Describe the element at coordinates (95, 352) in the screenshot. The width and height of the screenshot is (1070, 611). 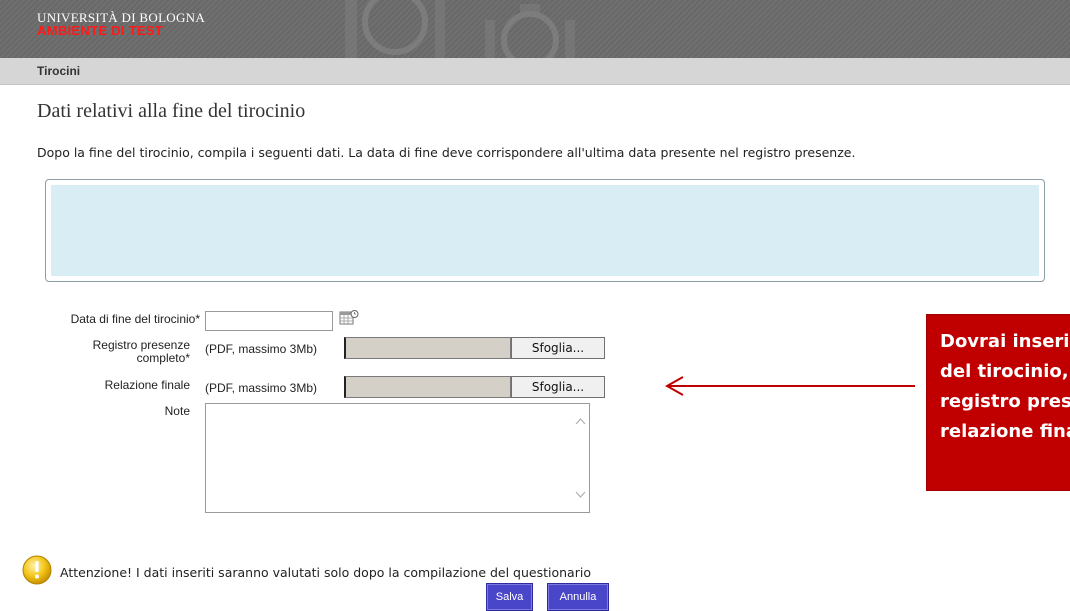
I see `register-label: Registro presenze completo*` at that location.